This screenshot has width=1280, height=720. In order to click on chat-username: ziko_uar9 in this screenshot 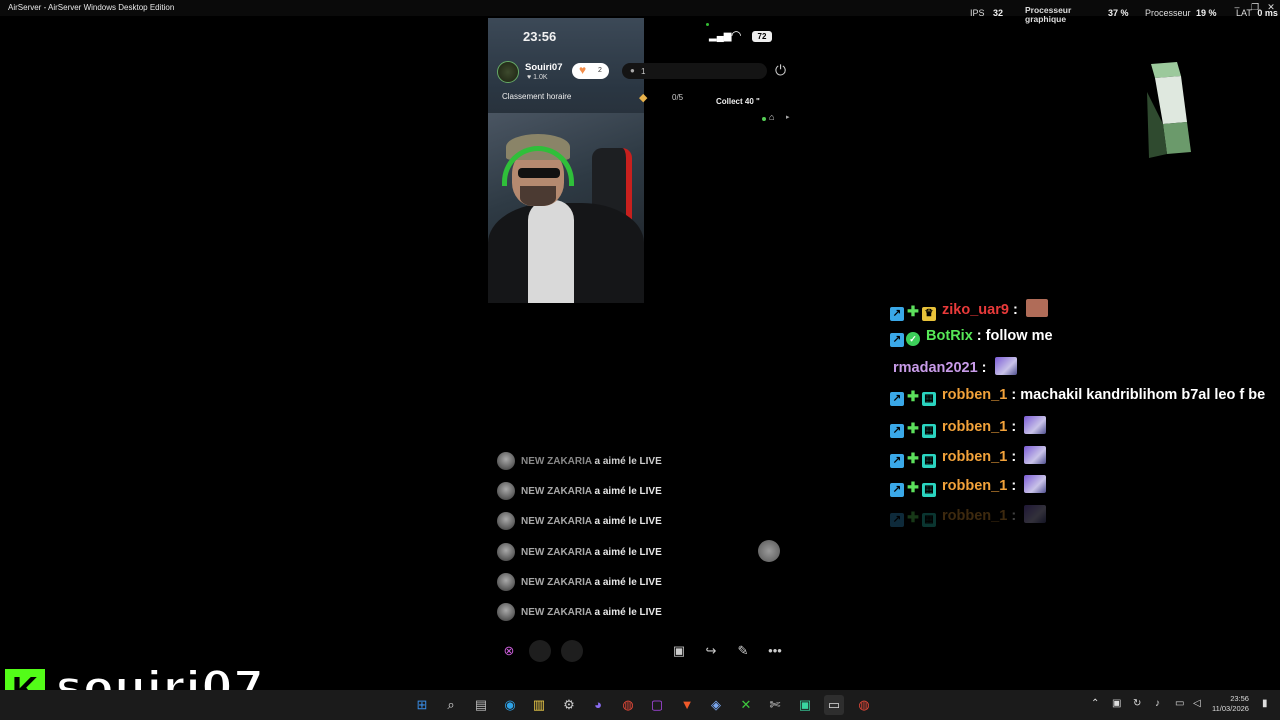, I will do `click(975, 310)`.